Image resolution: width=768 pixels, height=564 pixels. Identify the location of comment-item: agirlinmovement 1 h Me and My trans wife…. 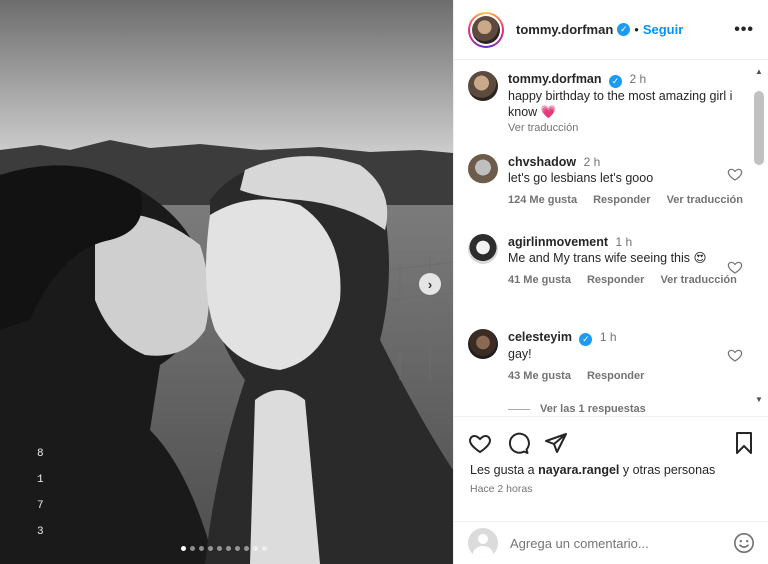
(605, 261).